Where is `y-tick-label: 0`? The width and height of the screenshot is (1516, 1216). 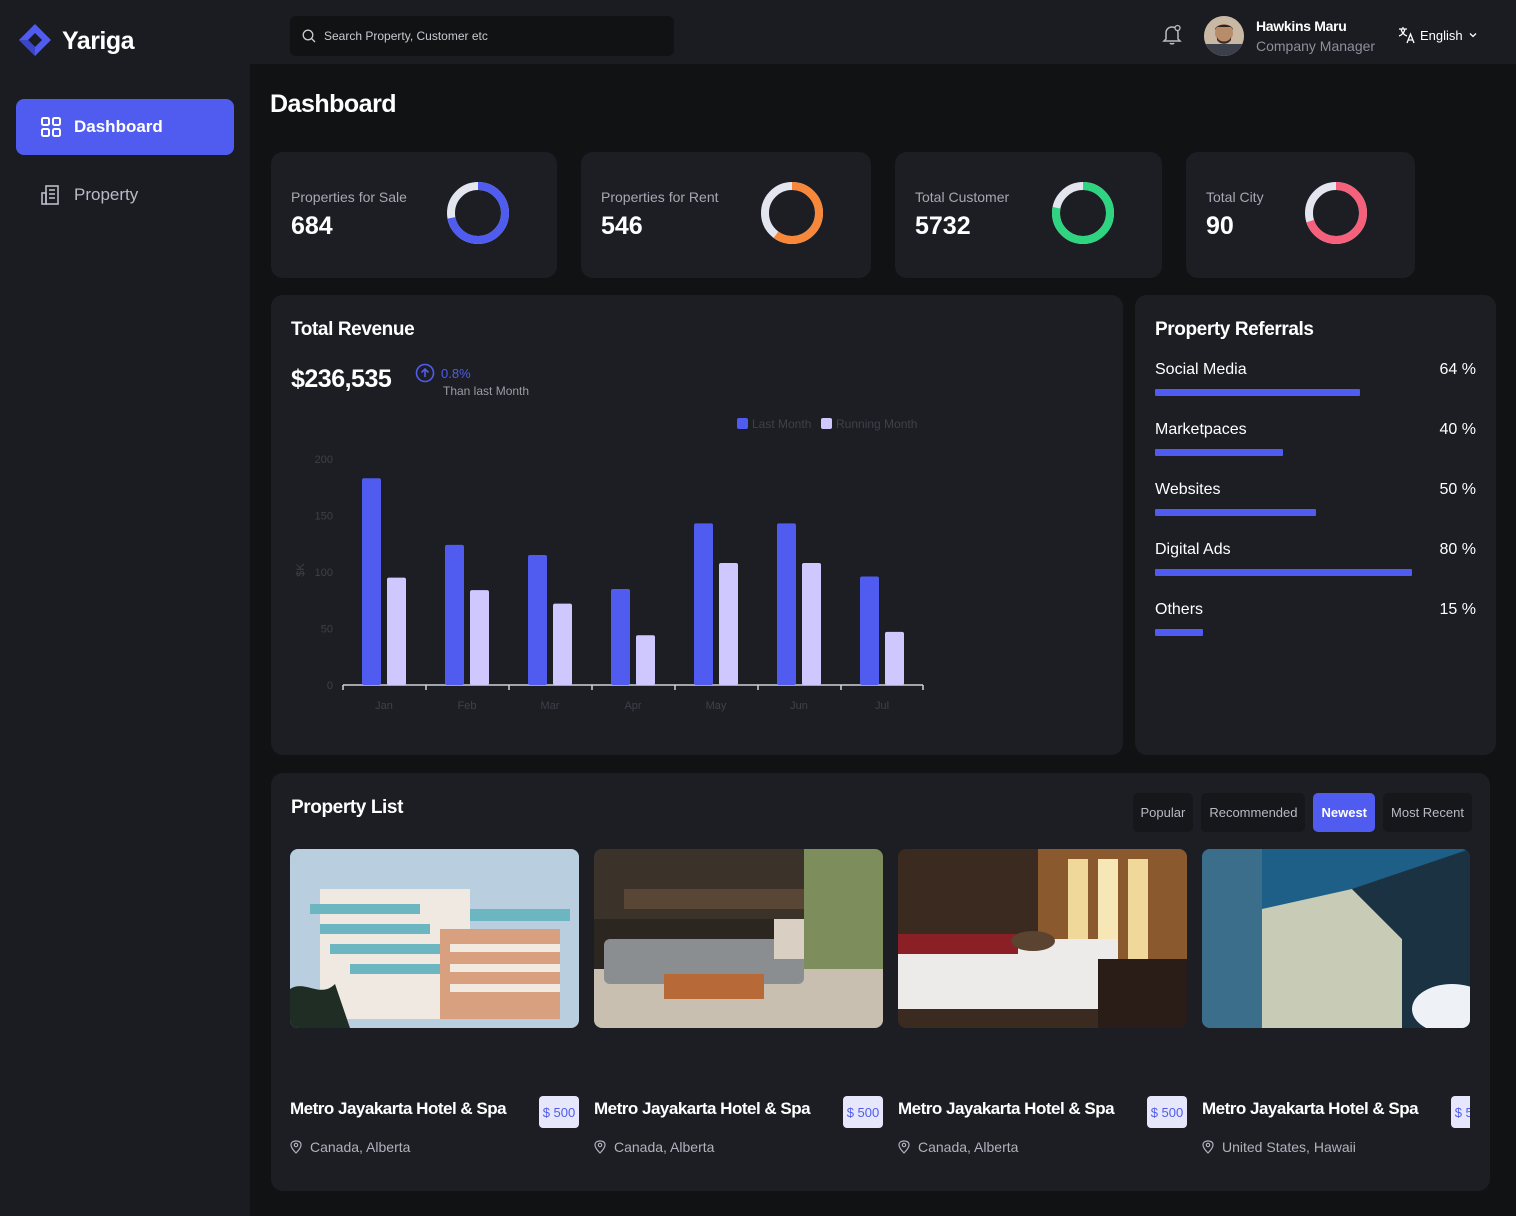
y-tick-label: 0 is located at coordinates (330, 686).